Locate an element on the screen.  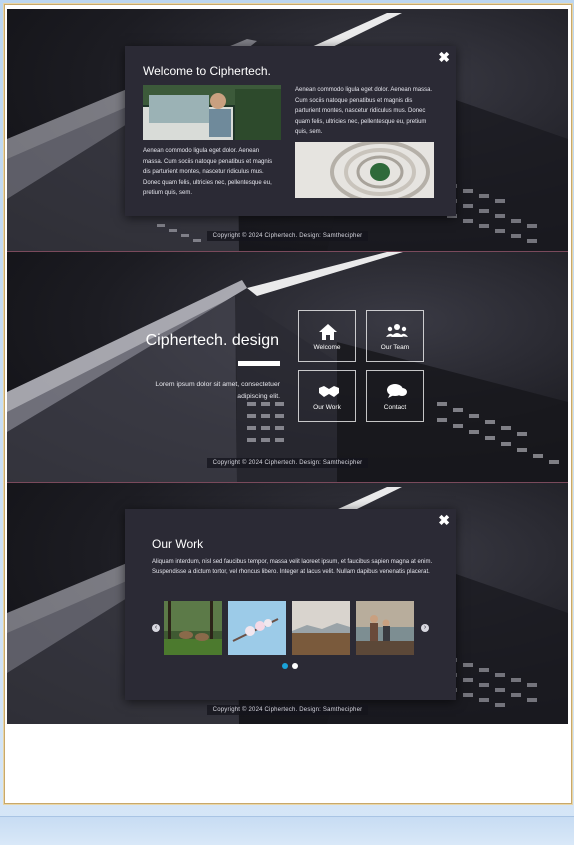
modal-title: Our Work is located at coordinates (178, 544).